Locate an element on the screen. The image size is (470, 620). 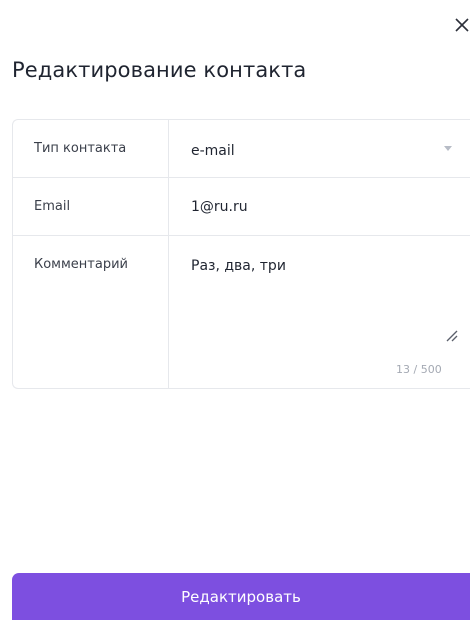
email-row: Email 1@ru.ru is located at coordinates (241, 207).